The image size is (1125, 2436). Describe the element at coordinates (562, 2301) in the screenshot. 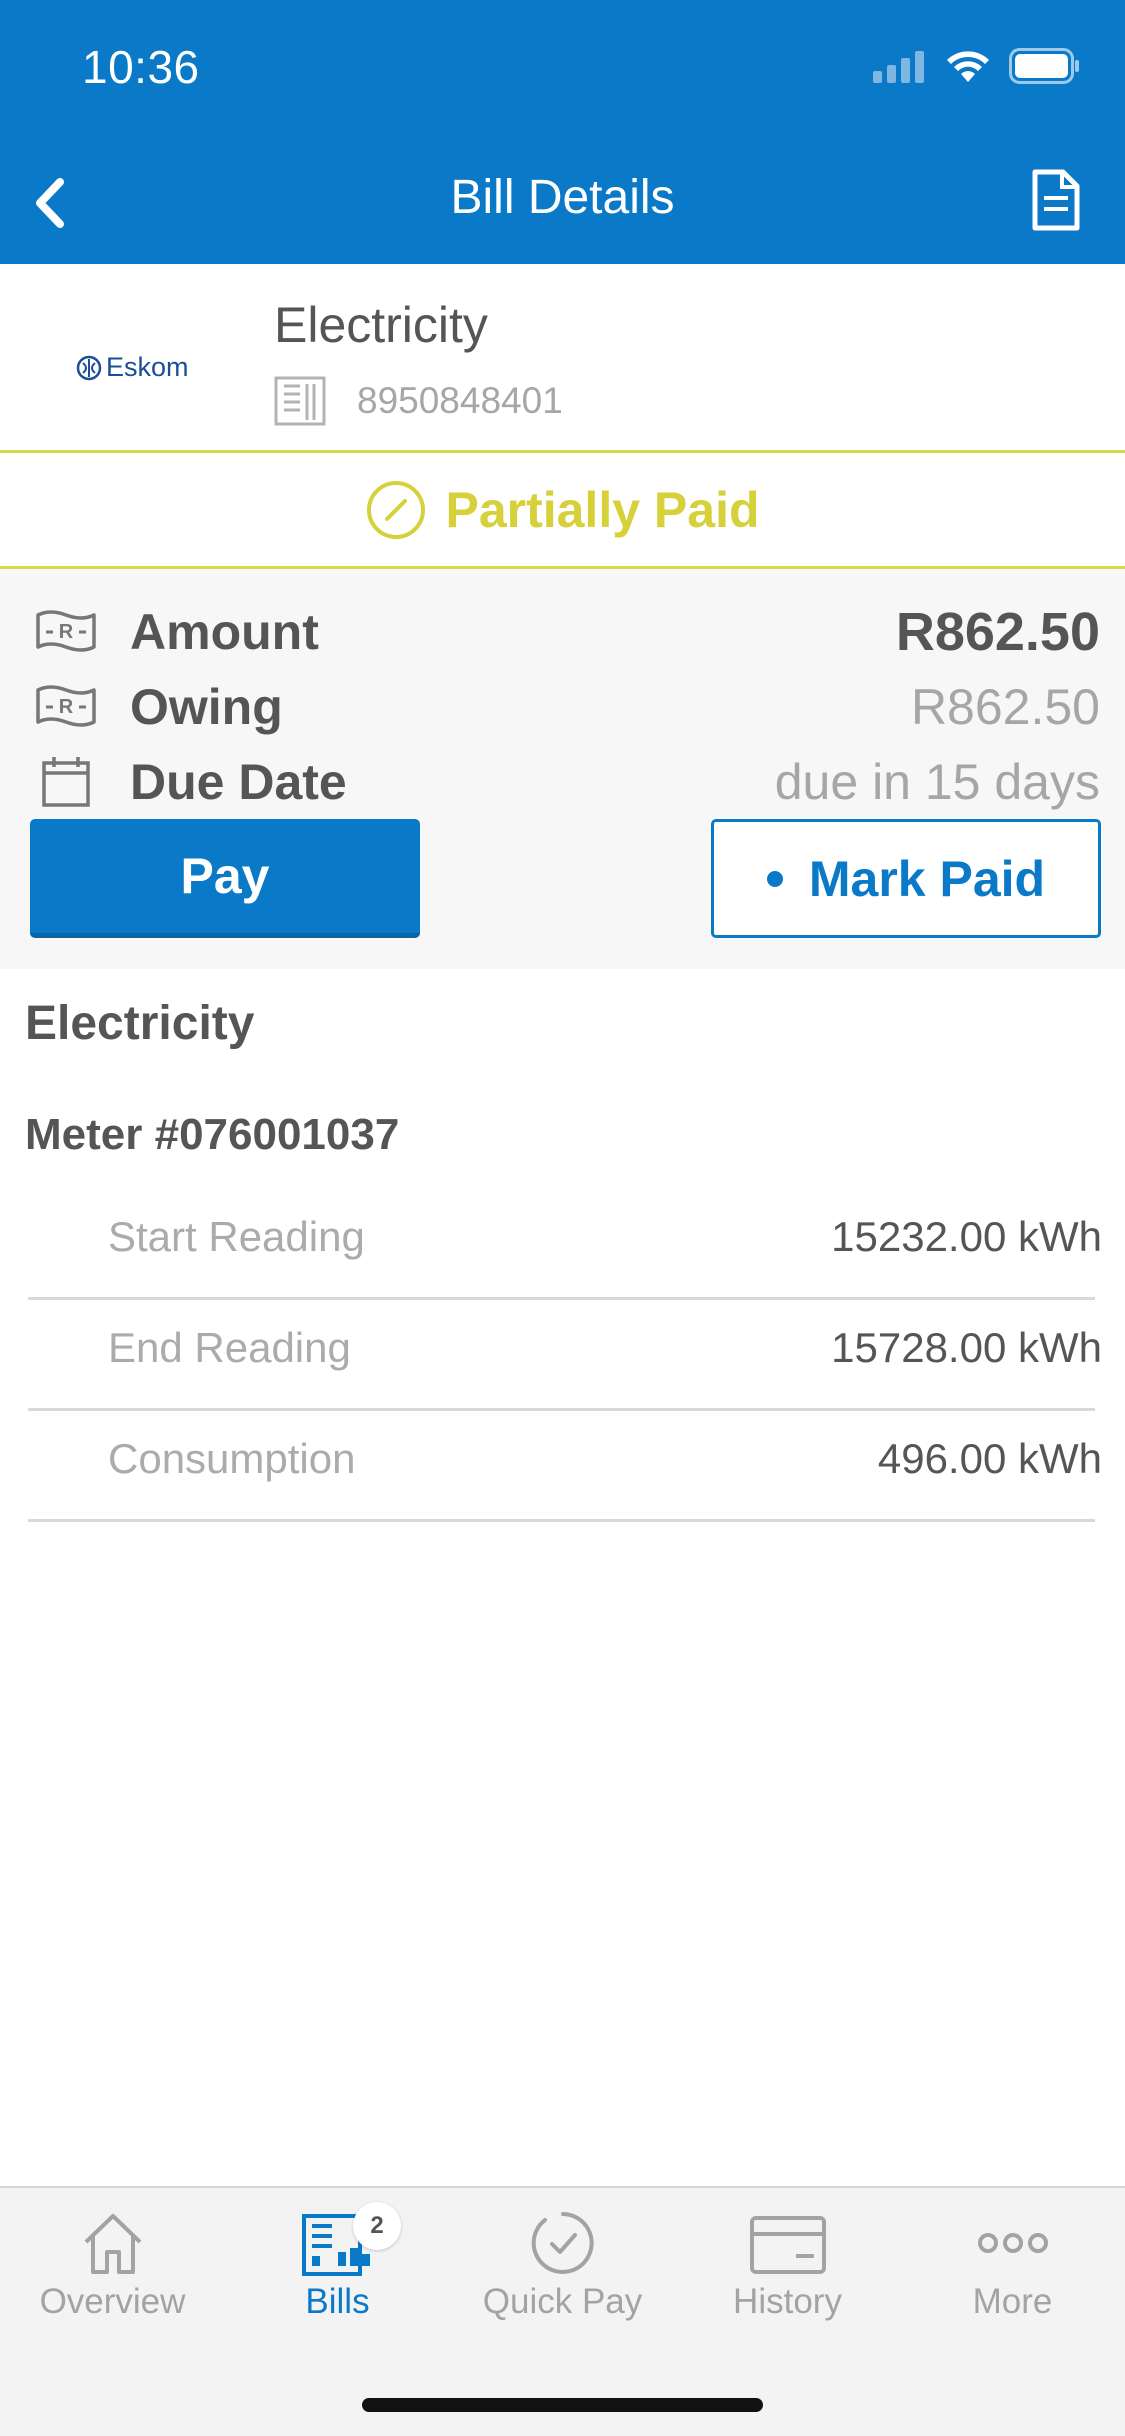

I see `tab-label: Quick Pay` at that location.